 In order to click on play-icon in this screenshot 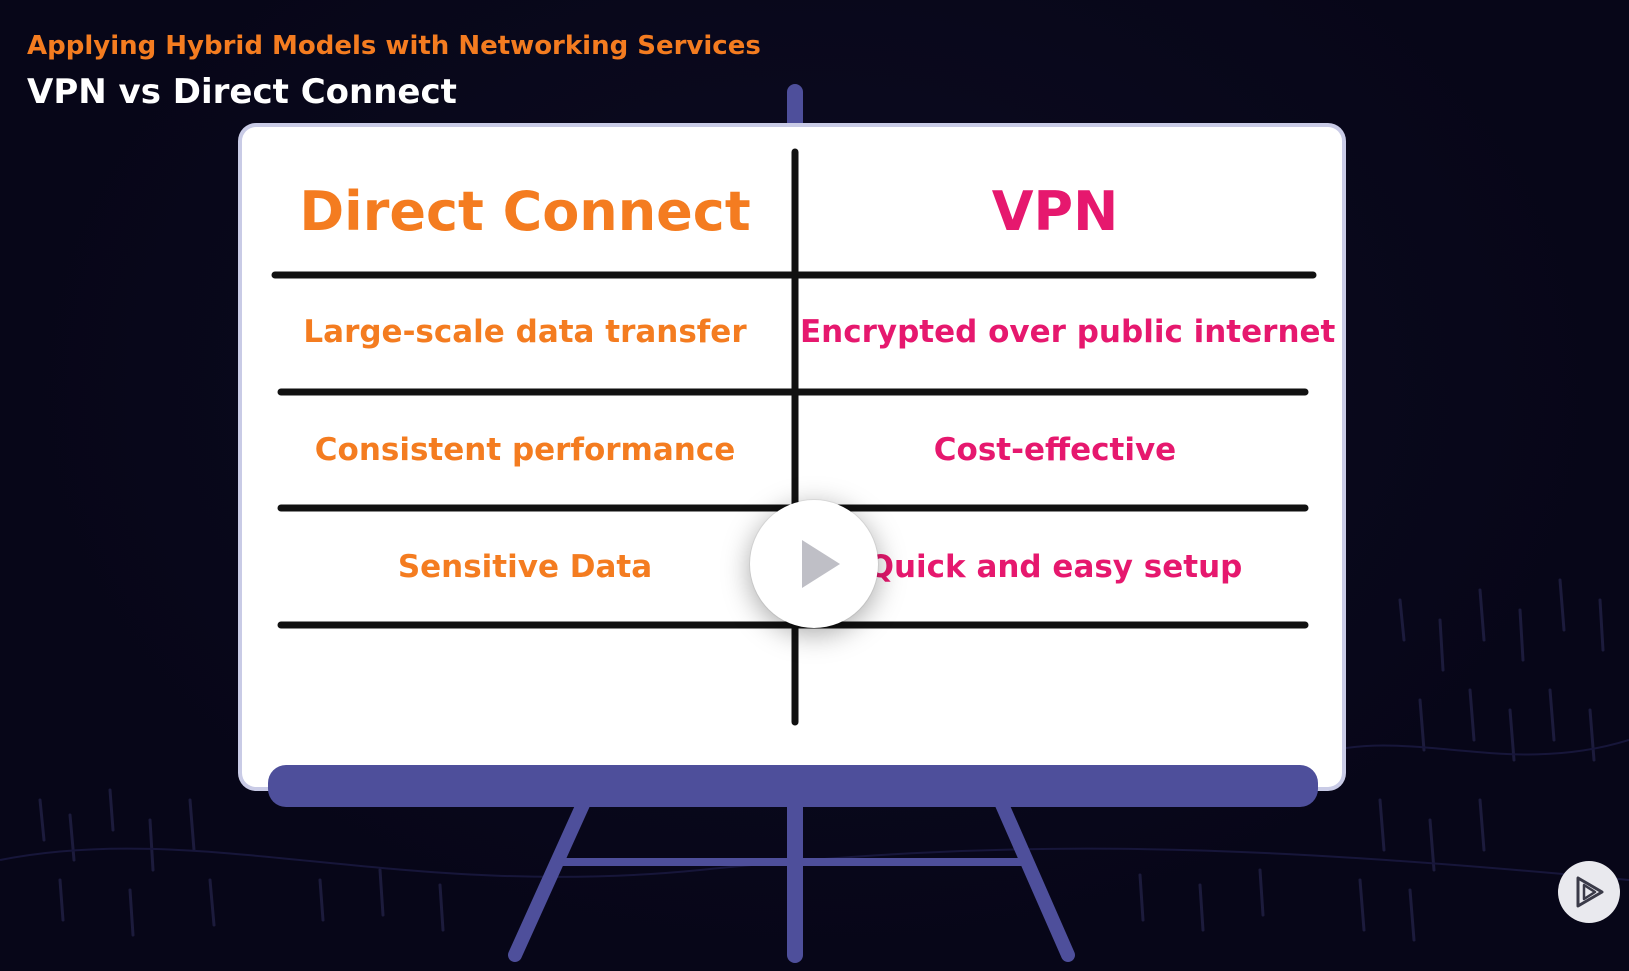, I will do `click(821, 564)`.